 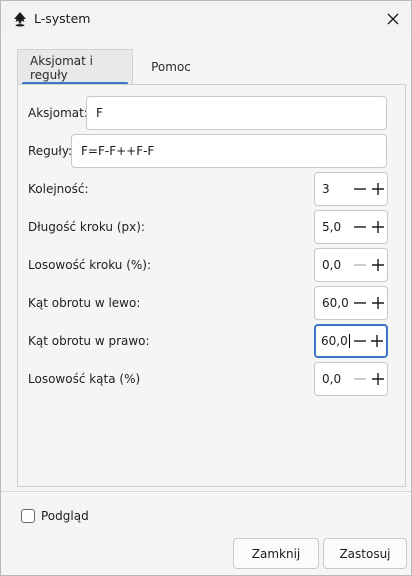 I want to click on rules-label: Reguły:, so click(x=50, y=151).